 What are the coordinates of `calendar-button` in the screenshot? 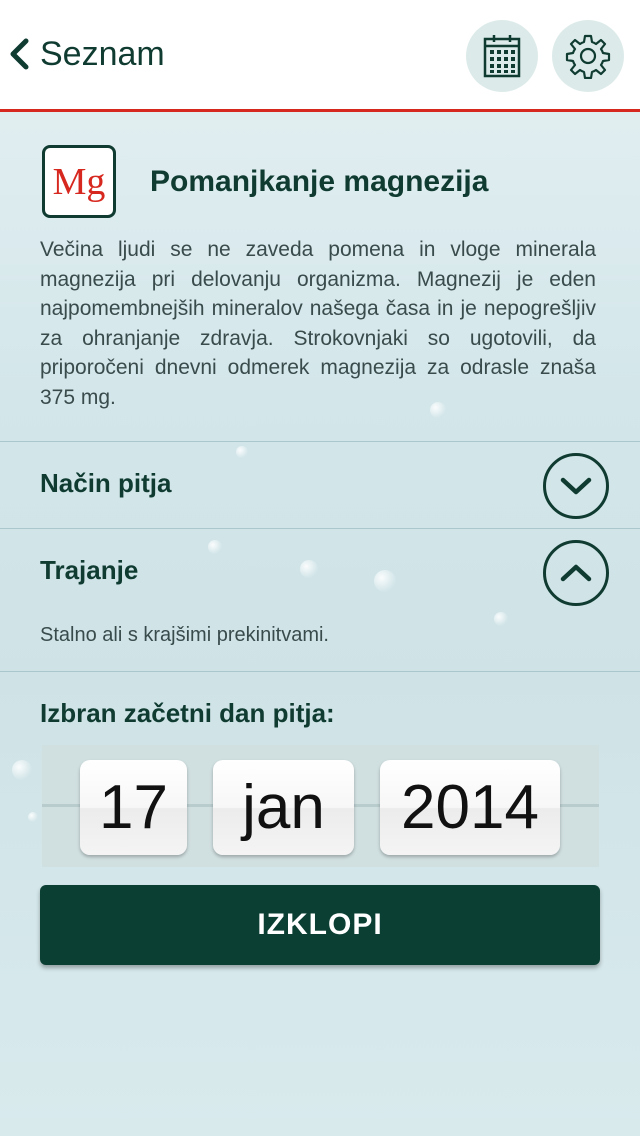 It's located at (502, 56).